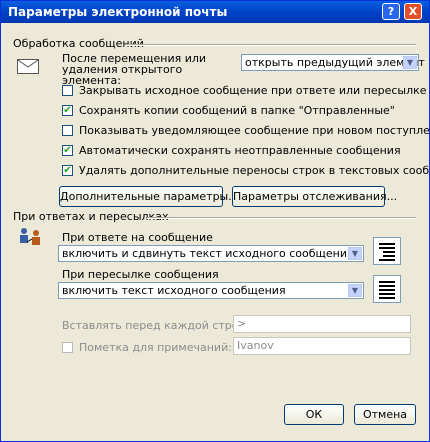 The image size is (430, 442). Describe the element at coordinates (67, 110) in the screenshot. I see `option-checkbox-1: ✔` at that location.